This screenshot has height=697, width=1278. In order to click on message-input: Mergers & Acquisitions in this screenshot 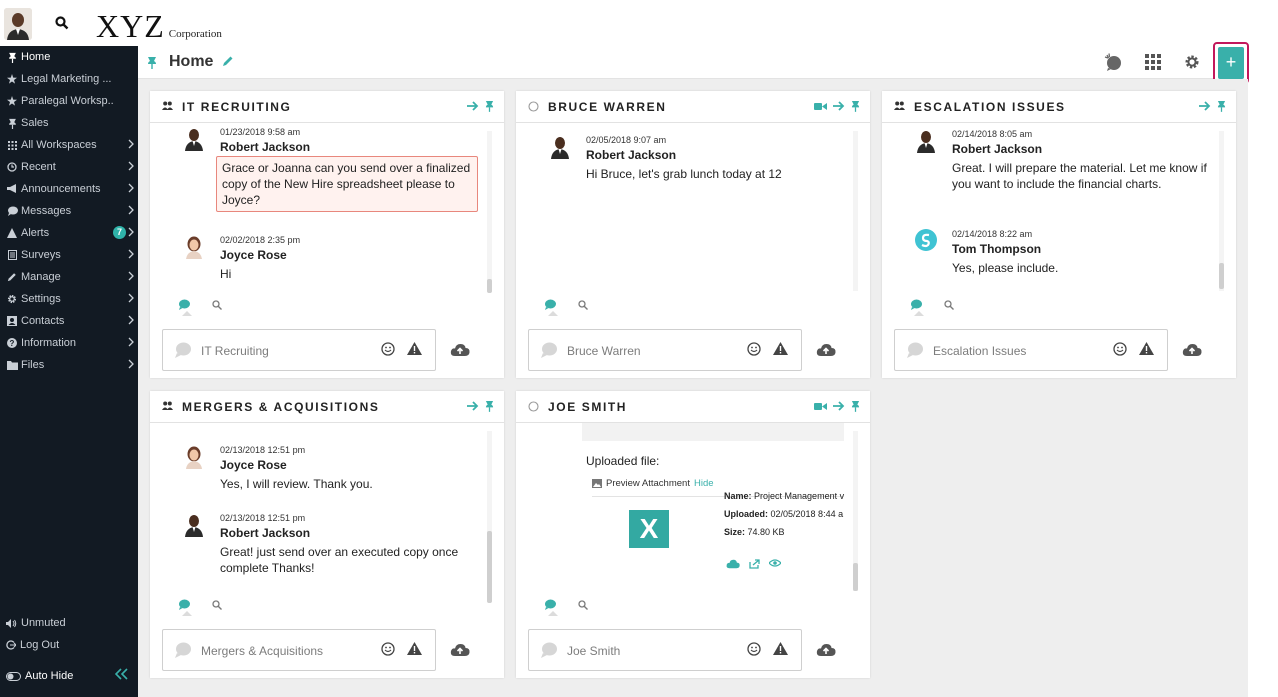, I will do `click(299, 650)`.